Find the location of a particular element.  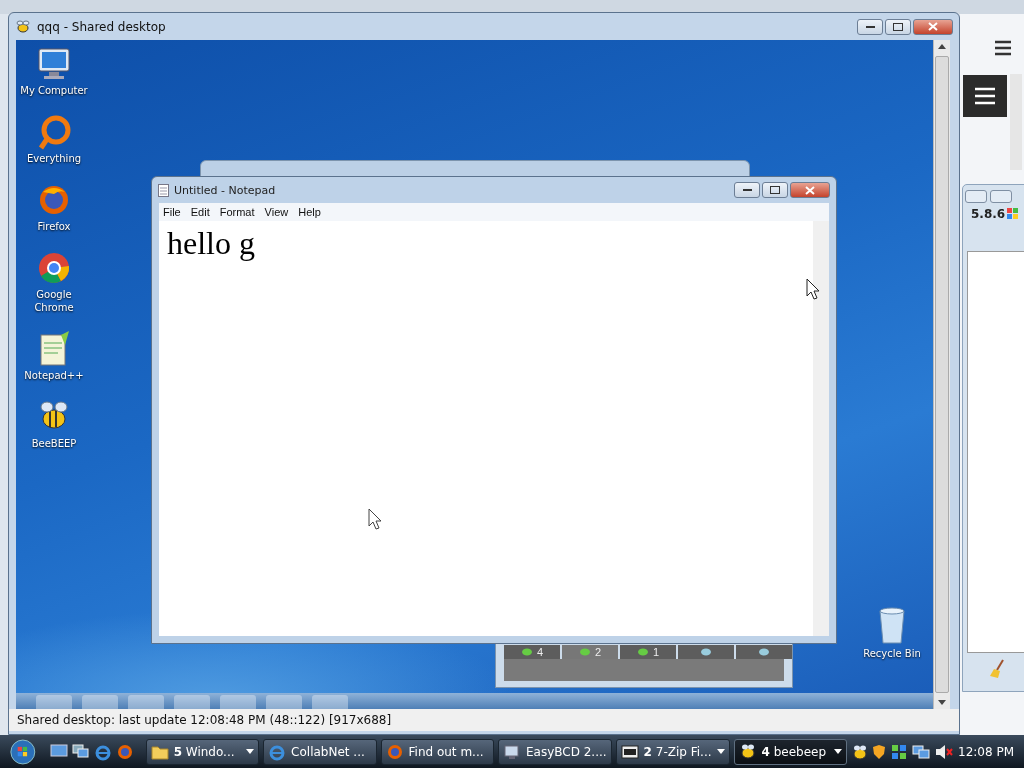

monitor-icon is located at coordinates (511, 751).